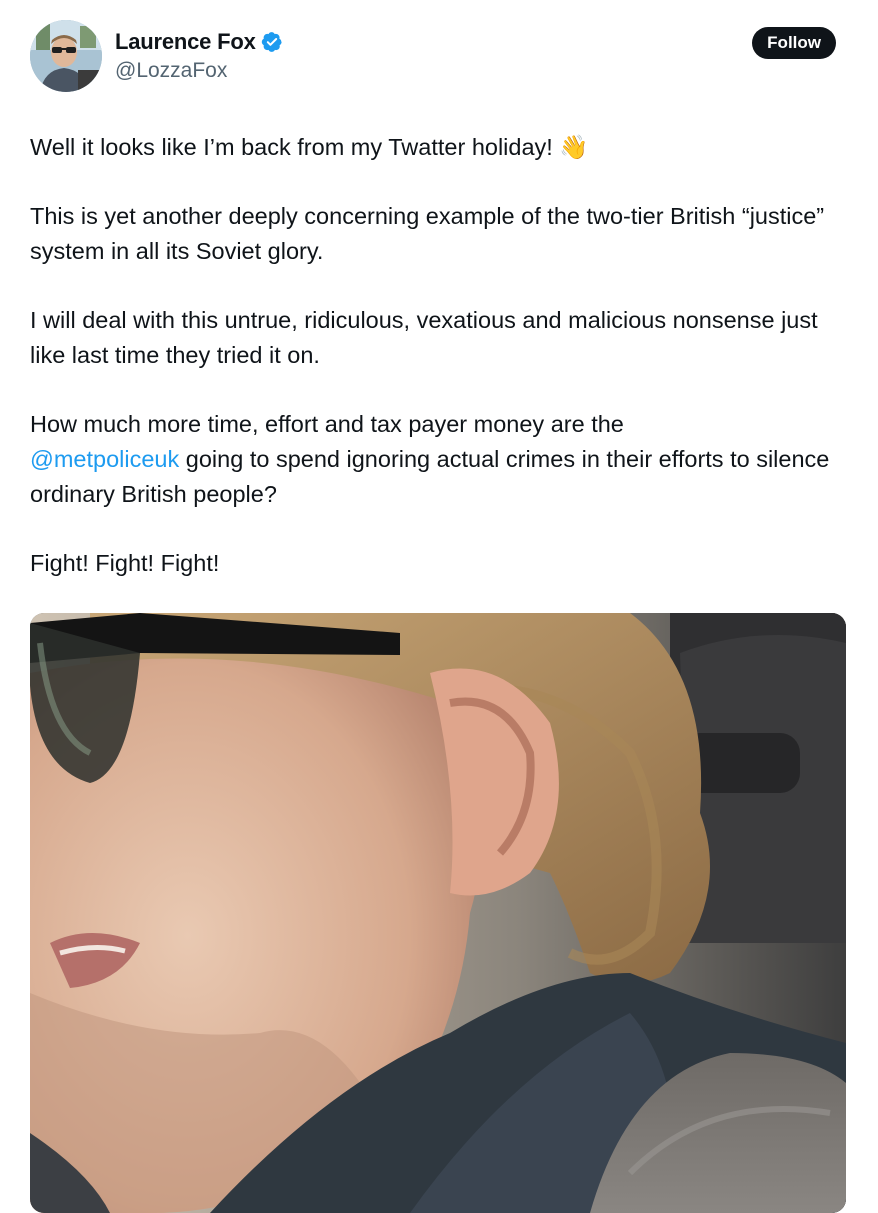 The width and height of the screenshot is (878, 1213). Describe the element at coordinates (104, 459) in the screenshot. I see `mention-link: @metpoliceuk` at that location.